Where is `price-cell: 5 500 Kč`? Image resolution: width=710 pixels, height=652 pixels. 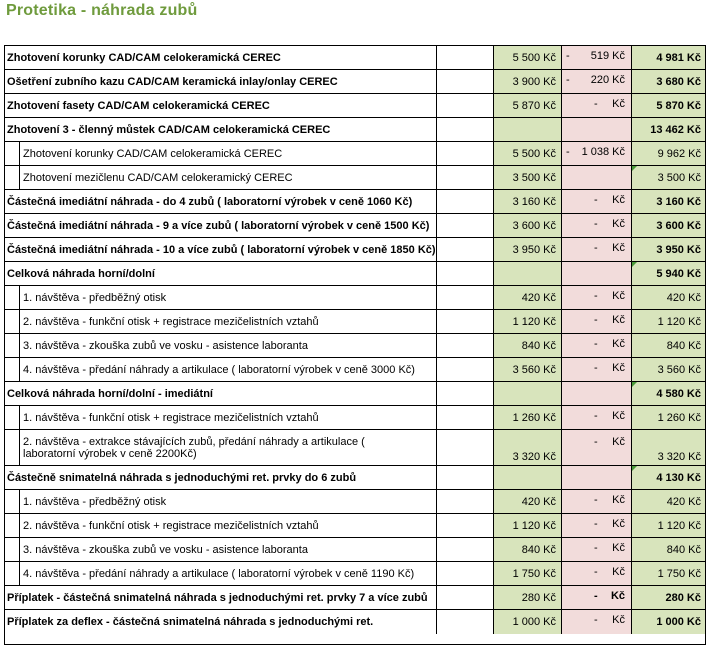 price-cell: 5 500 Kč is located at coordinates (528, 153).